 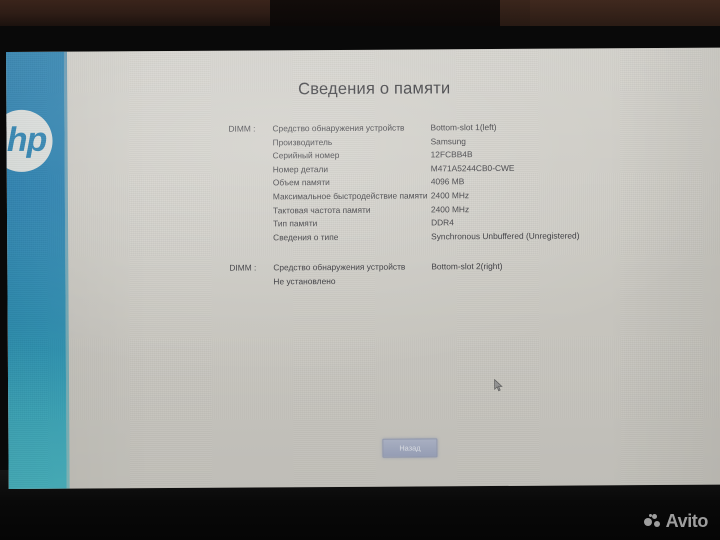 What do you see at coordinates (26, 139) in the screenshot?
I see `hp-logo-letters: hp` at bounding box center [26, 139].